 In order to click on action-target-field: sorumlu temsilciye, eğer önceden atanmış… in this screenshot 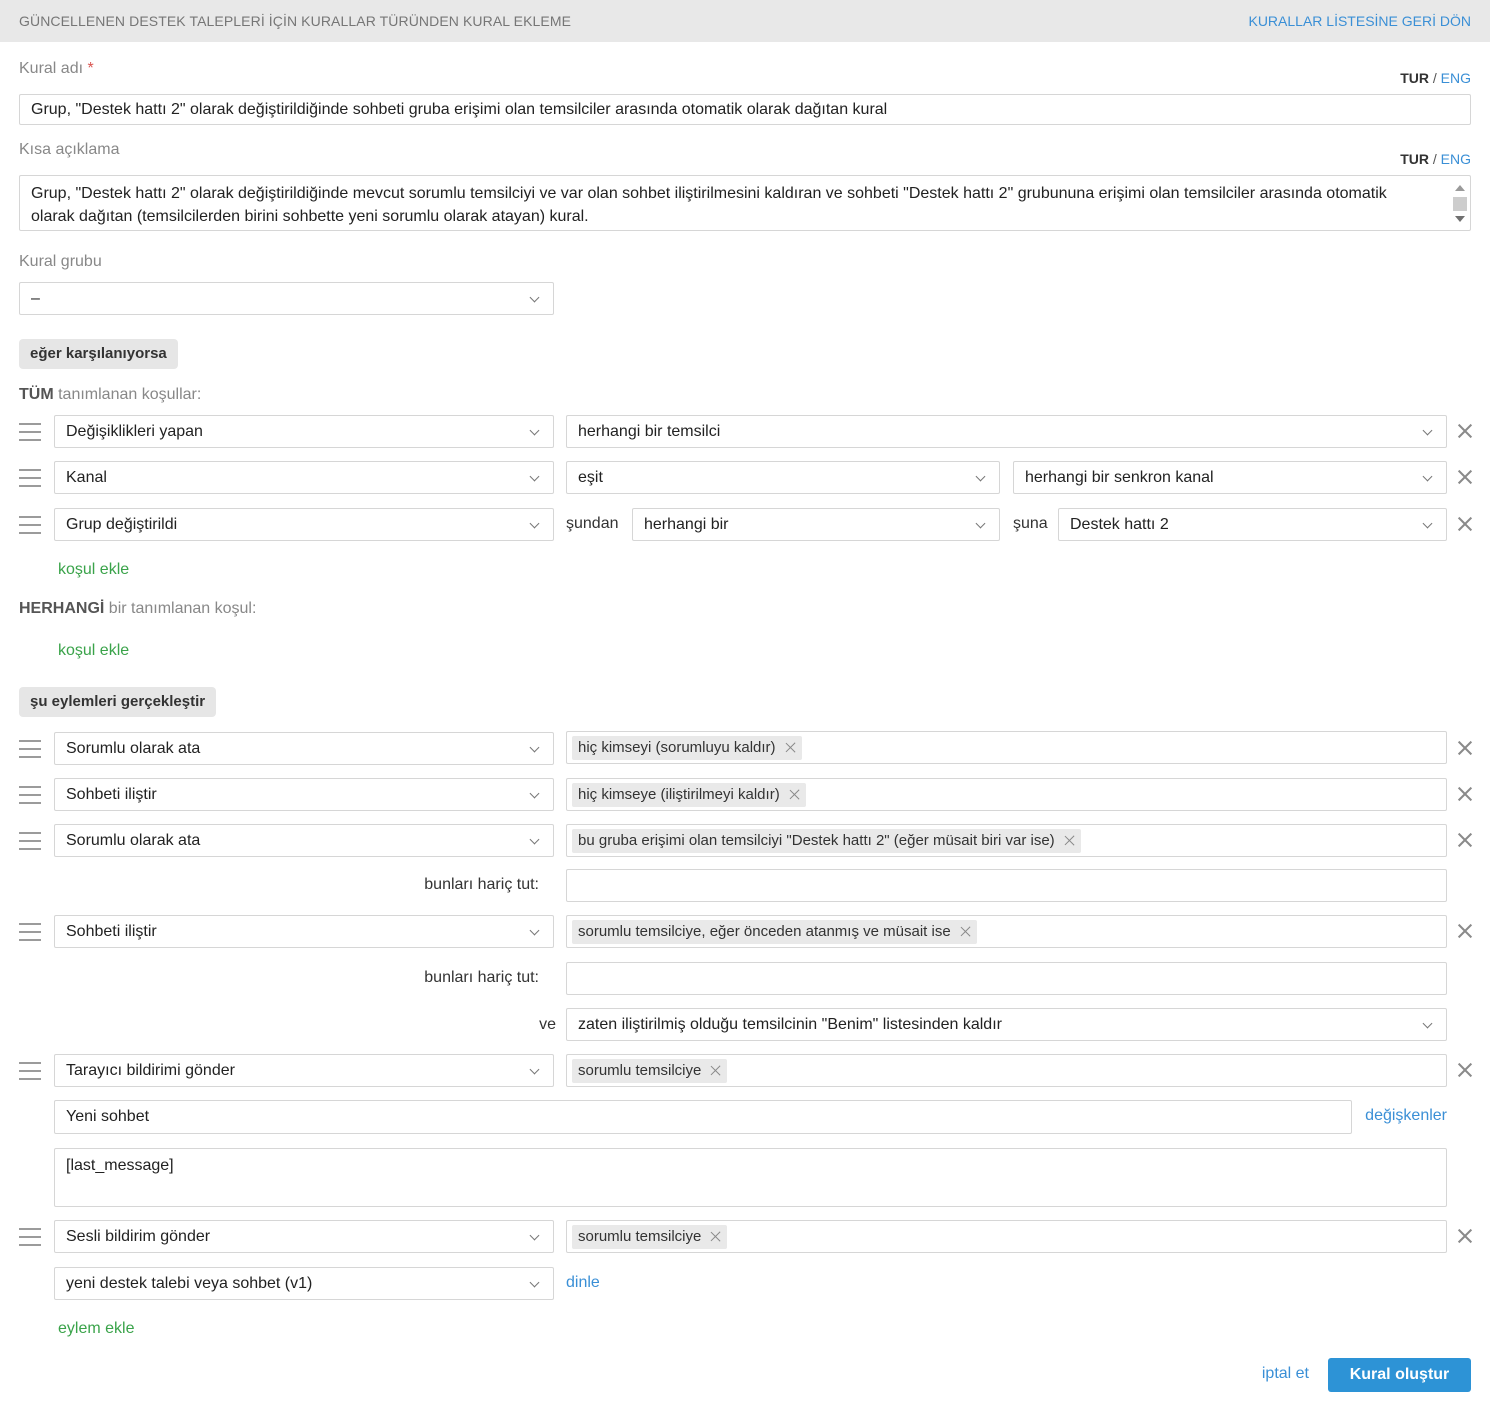, I will do `click(1006, 931)`.